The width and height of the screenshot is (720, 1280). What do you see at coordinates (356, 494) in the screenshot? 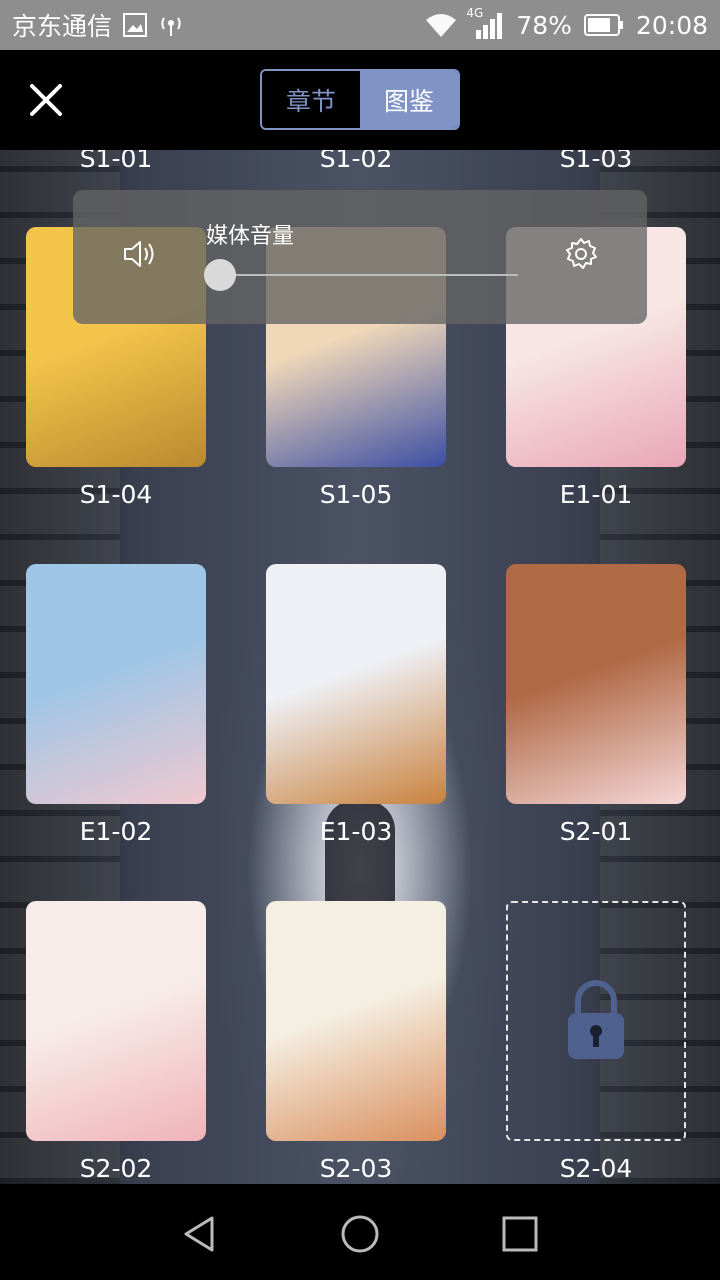
I see `tile-label: S1-05` at bounding box center [356, 494].